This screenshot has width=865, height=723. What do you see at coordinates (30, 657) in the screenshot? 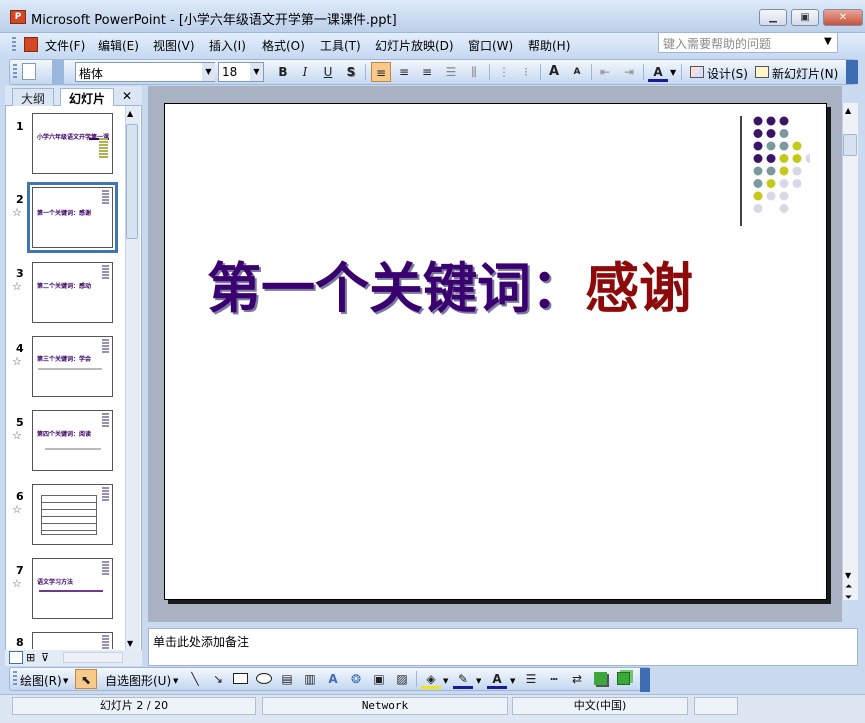
I see `slide-sorter-view-icon: ⊞` at bounding box center [30, 657].